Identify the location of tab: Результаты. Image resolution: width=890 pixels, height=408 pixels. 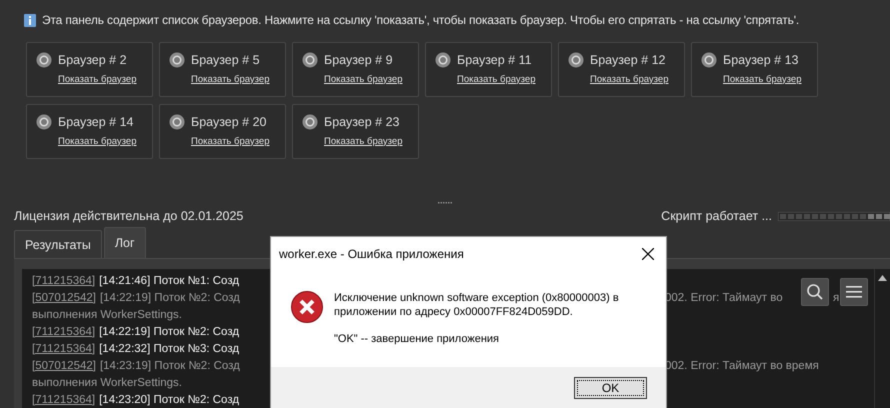
(58, 244).